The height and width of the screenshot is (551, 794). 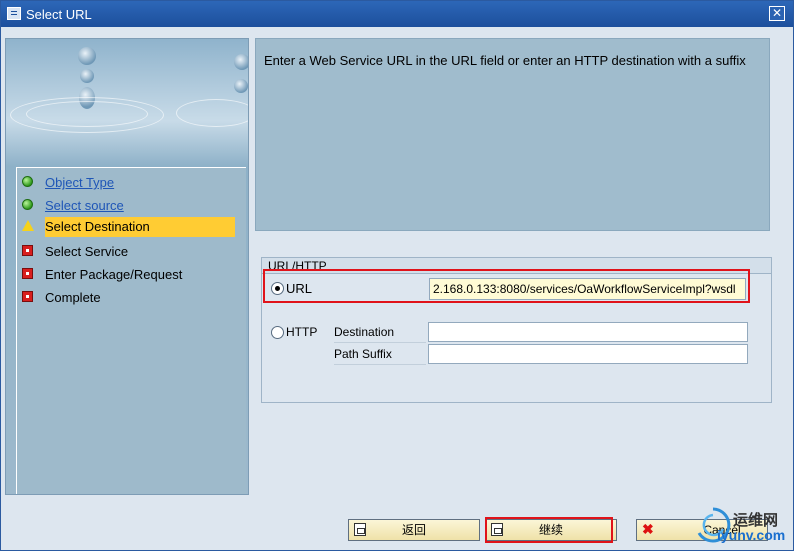 I want to click on step-label: Complete, so click(x=73, y=297).